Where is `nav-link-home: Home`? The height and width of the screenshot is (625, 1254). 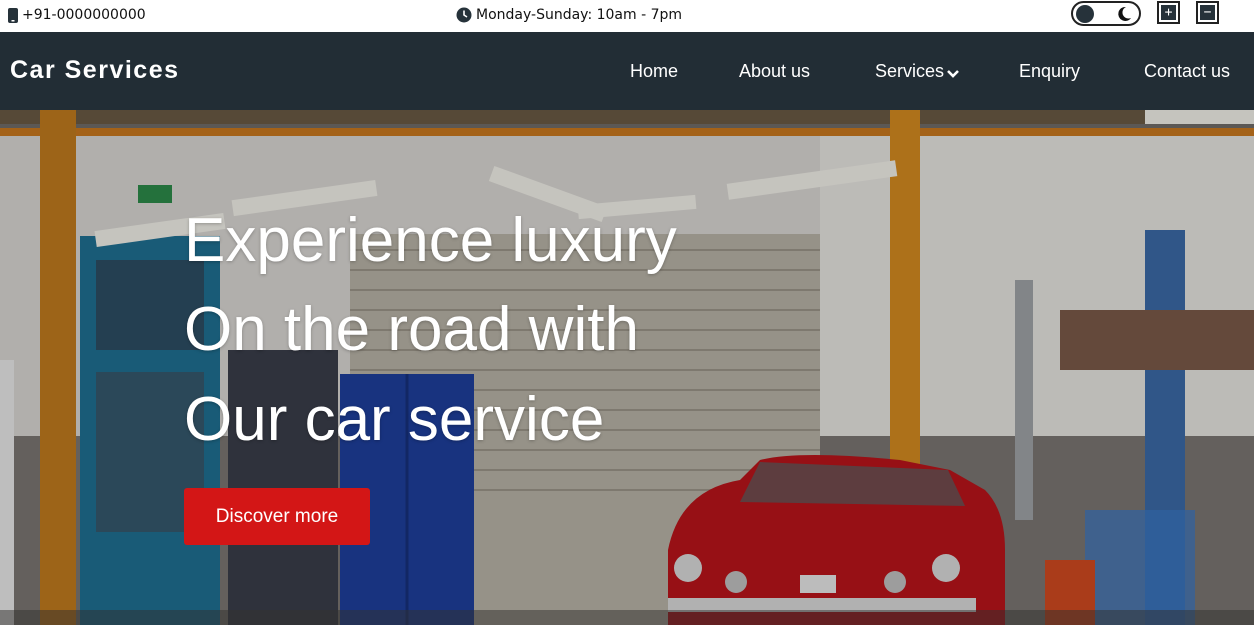
nav-link-home: Home is located at coordinates (654, 71).